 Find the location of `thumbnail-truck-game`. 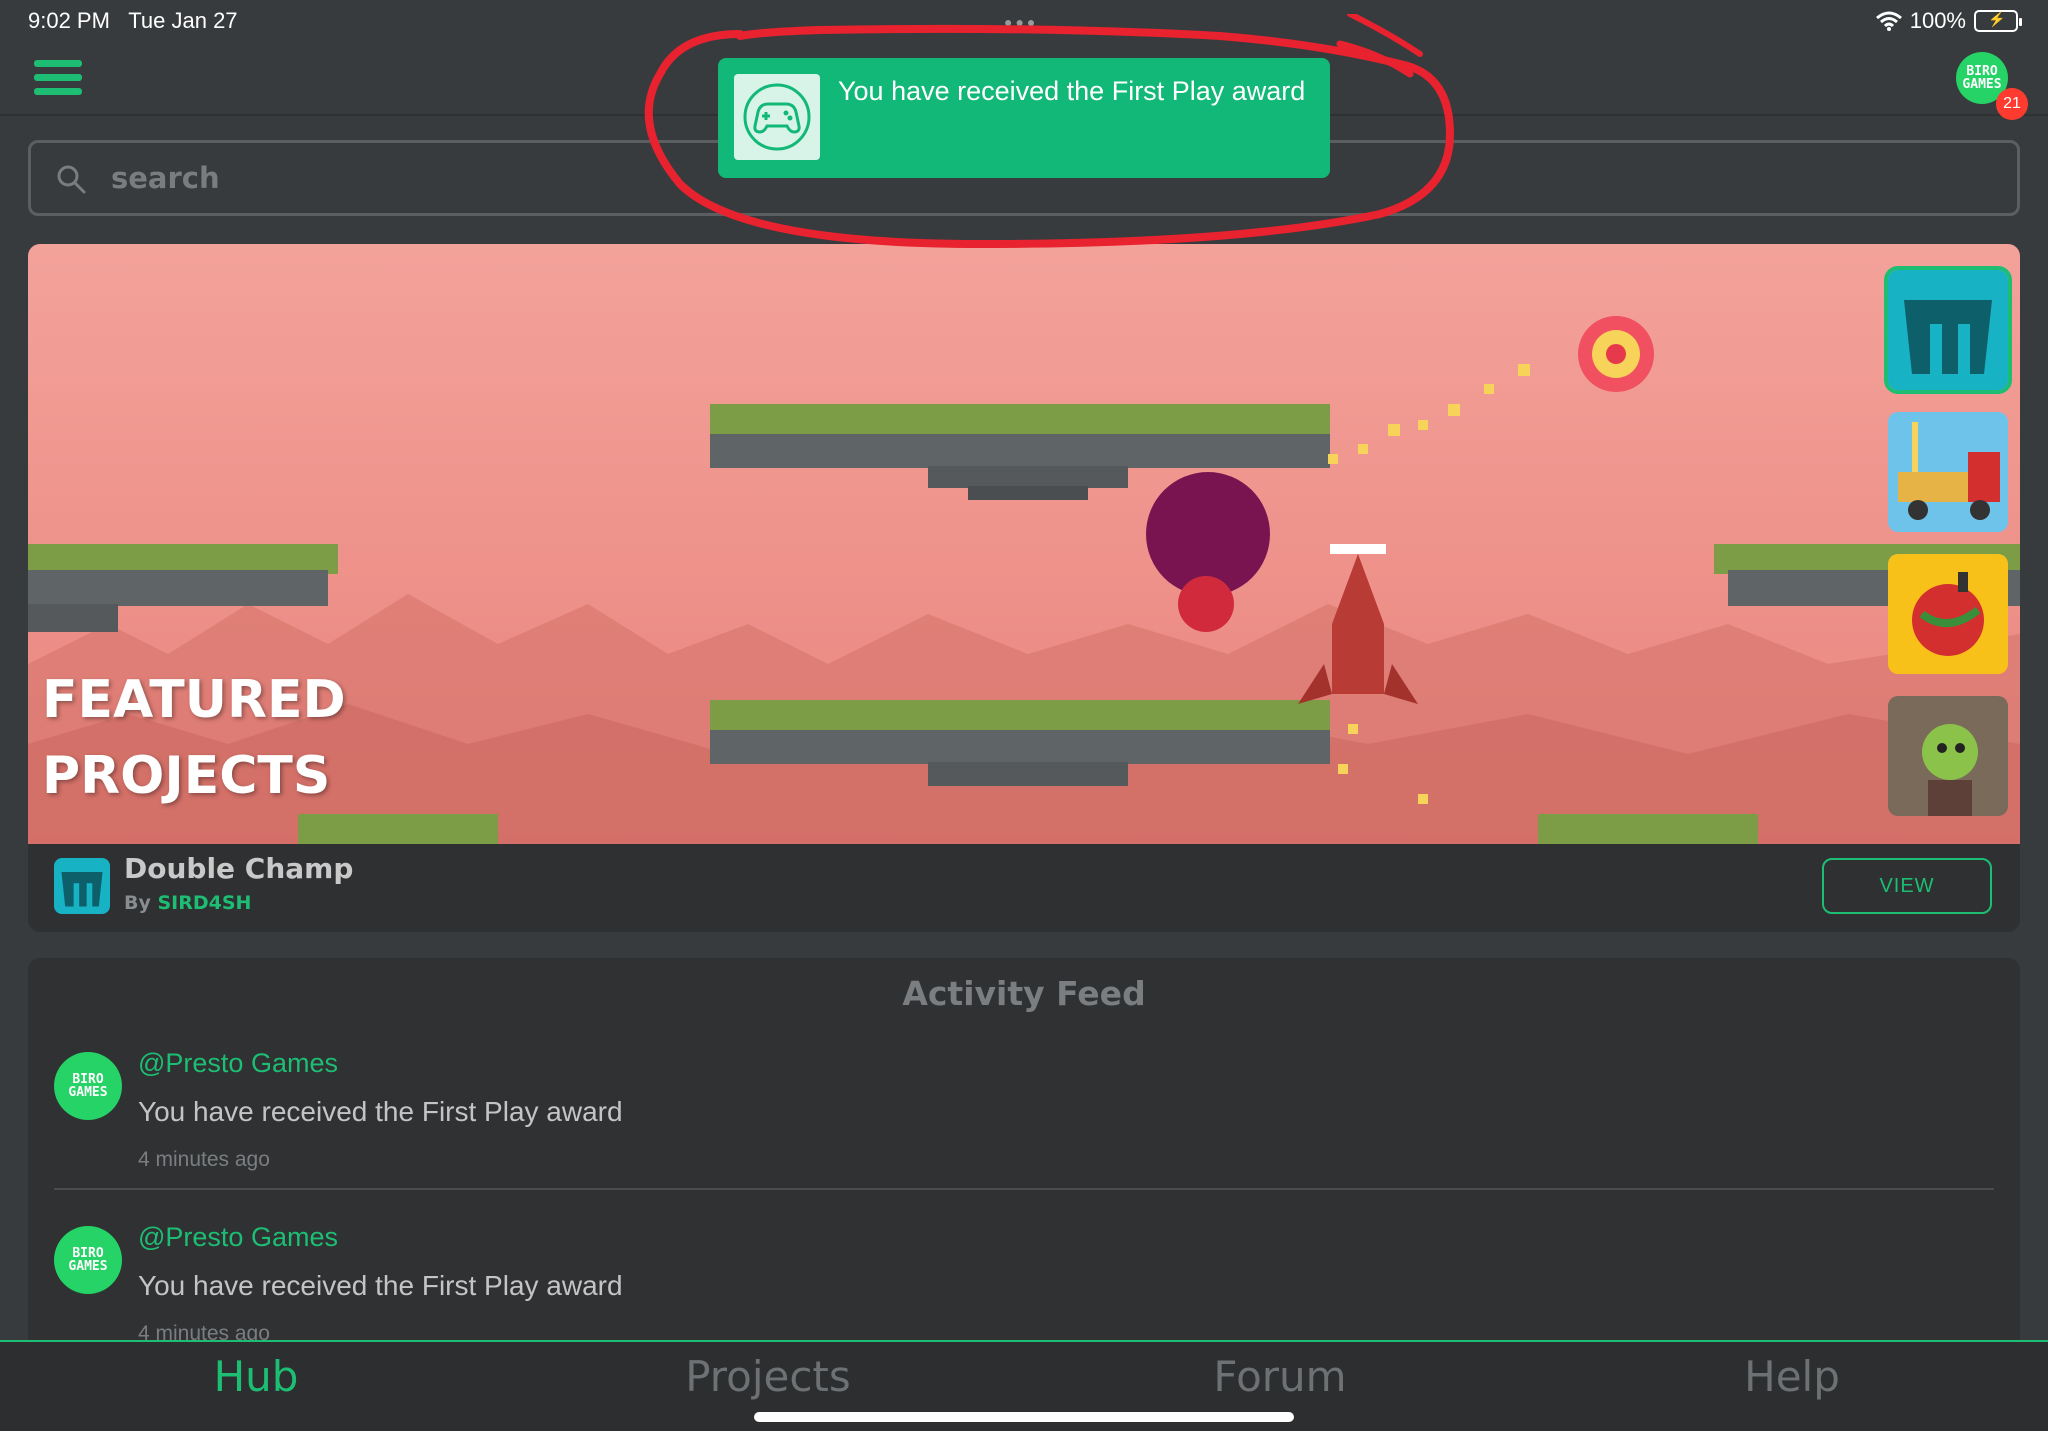

thumbnail-truck-game is located at coordinates (1948, 472).